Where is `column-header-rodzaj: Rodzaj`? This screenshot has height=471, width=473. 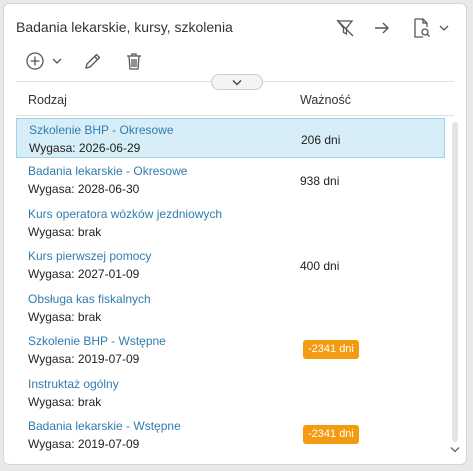 column-header-rodzaj: Rodzaj is located at coordinates (47, 100).